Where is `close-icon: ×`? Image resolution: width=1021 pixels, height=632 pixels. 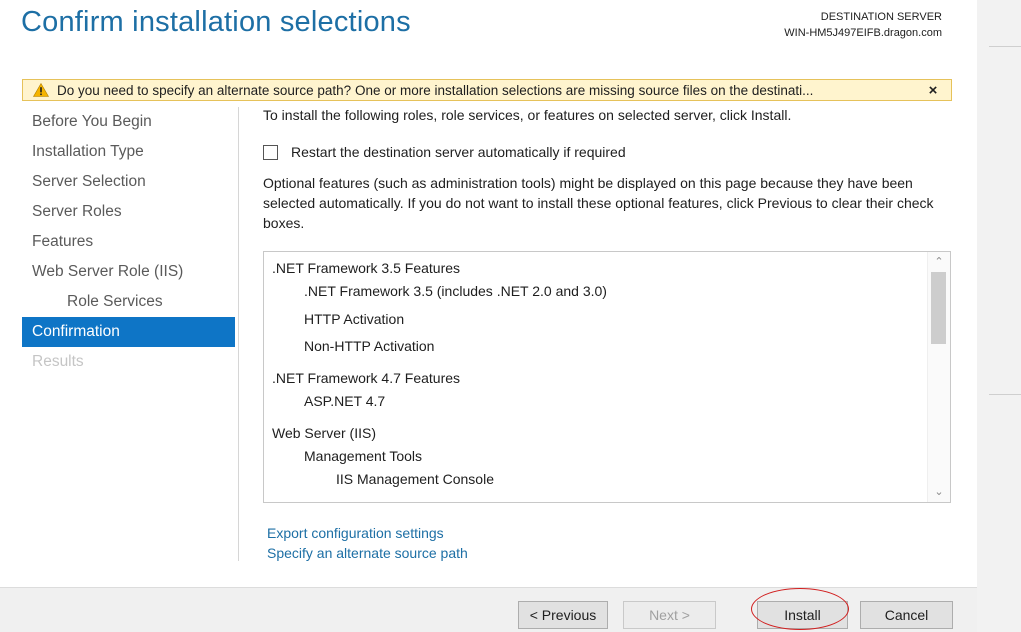
close-icon: × is located at coordinates (933, 90).